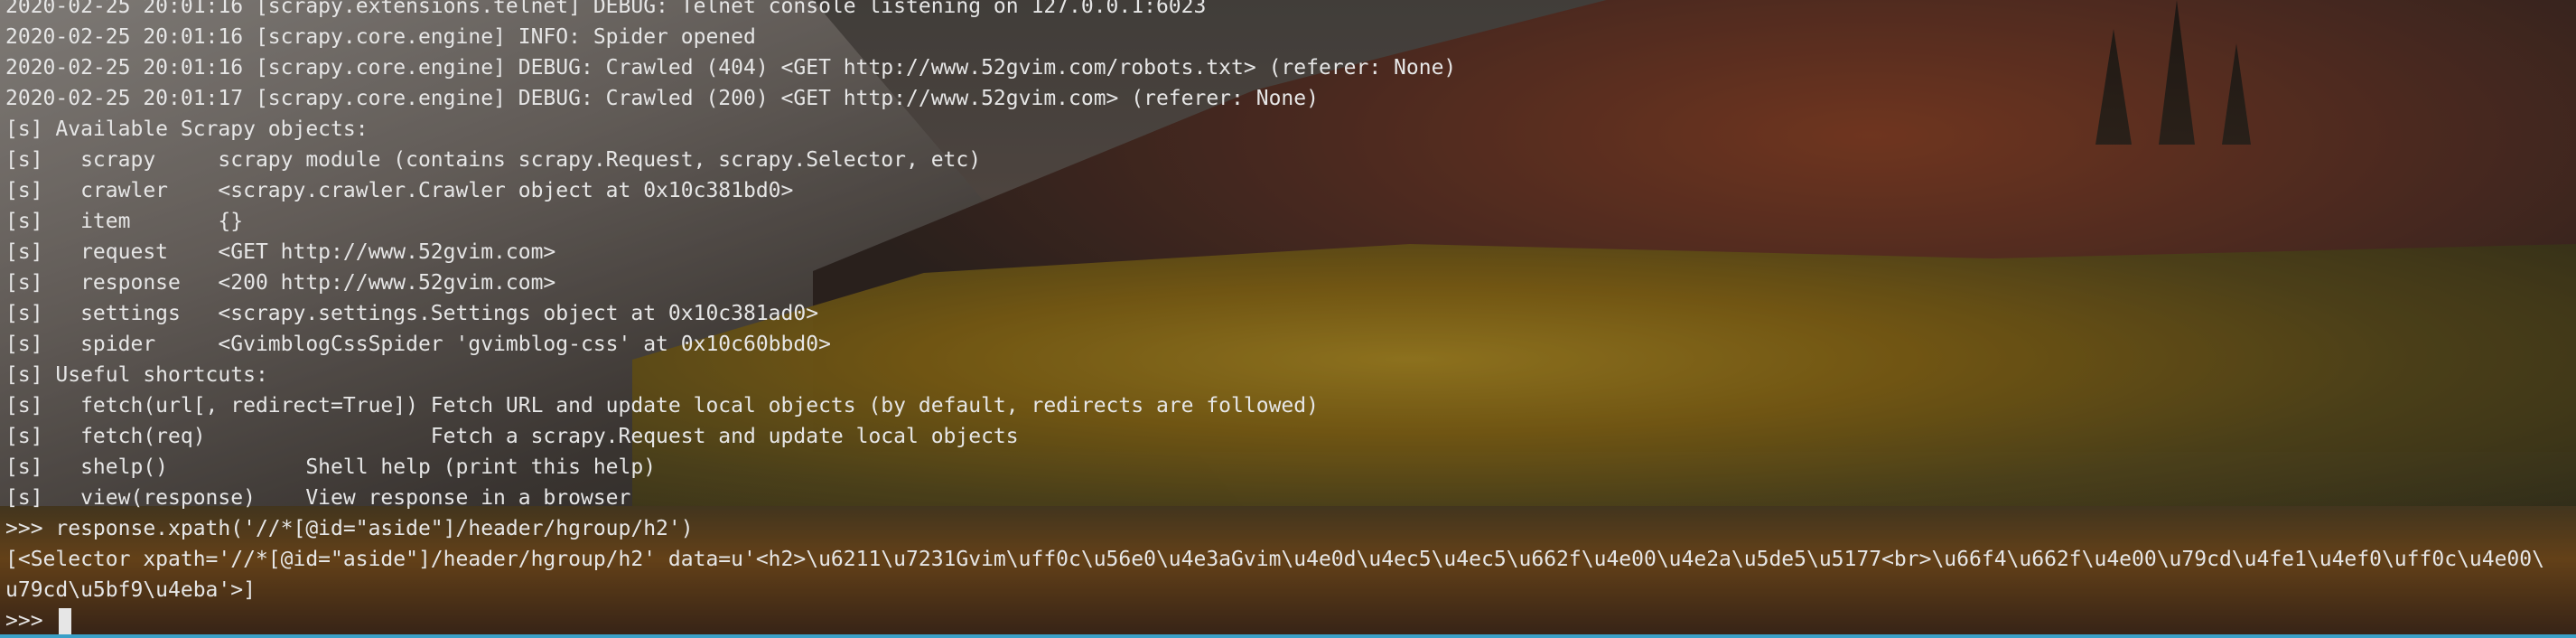 The width and height of the screenshot is (2576, 638). I want to click on terminal-line: [s] shelp() Shell help (print this help), so click(331, 467).